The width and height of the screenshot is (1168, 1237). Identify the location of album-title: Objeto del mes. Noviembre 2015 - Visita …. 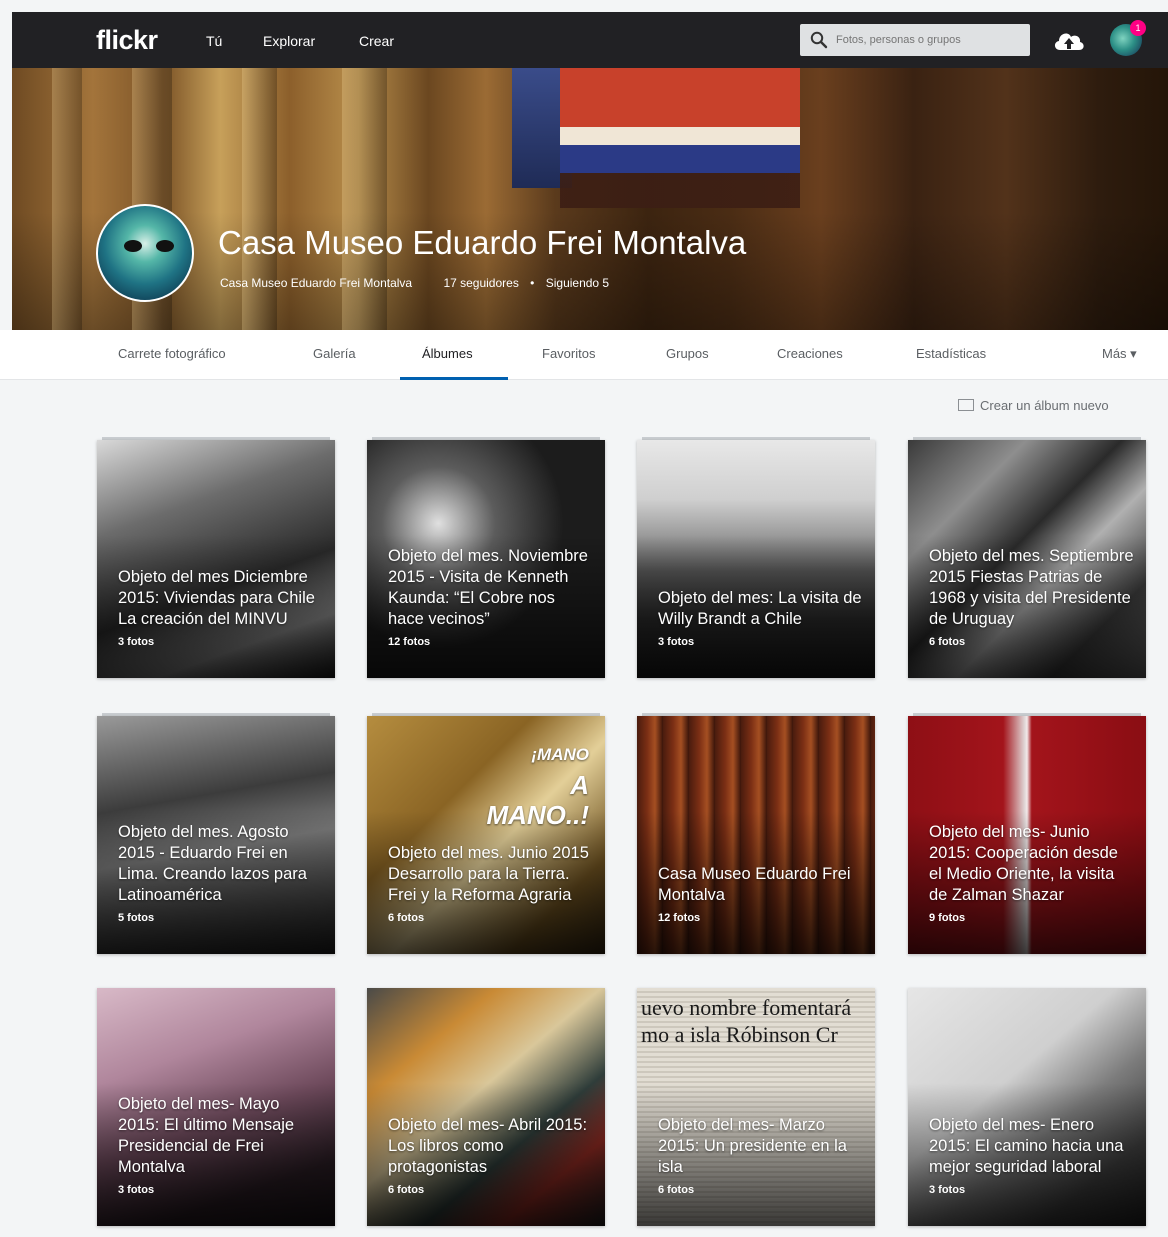
(488, 587).